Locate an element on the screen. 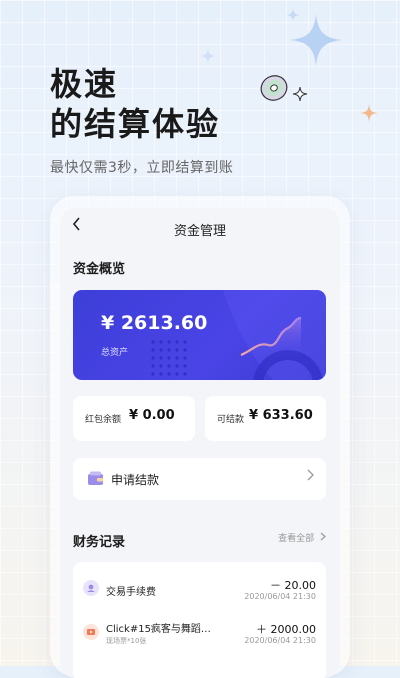 The height and width of the screenshot is (678, 400). promo-subtitle: 最快仅需3秒，立即结算到账 is located at coordinates (142, 168).